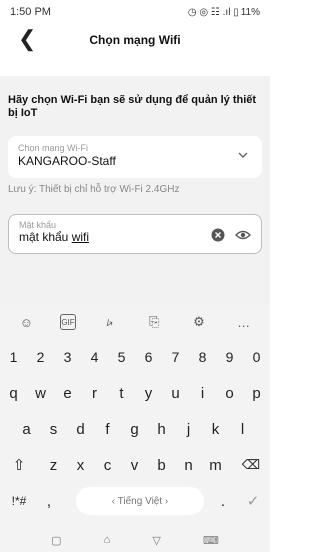 The height and width of the screenshot is (552, 320). What do you see at coordinates (107, 429) in the screenshot?
I see `key-f: f` at bounding box center [107, 429].